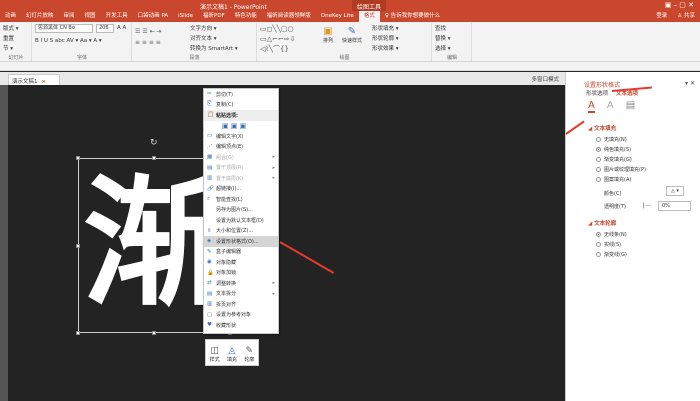  I want to click on window-controls: ▣ – ▢ ✕, so click(679, 5).